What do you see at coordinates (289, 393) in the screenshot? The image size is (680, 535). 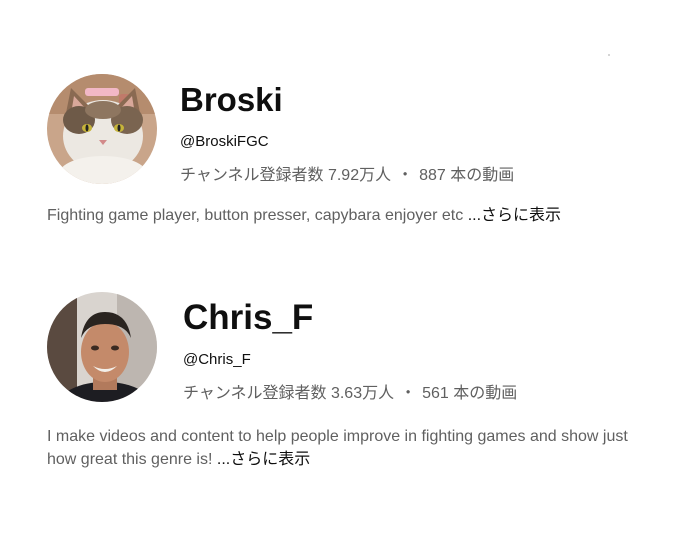 I see `subscriber-count: チャンネル登録者数 3.63万人` at bounding box center [289, 393].